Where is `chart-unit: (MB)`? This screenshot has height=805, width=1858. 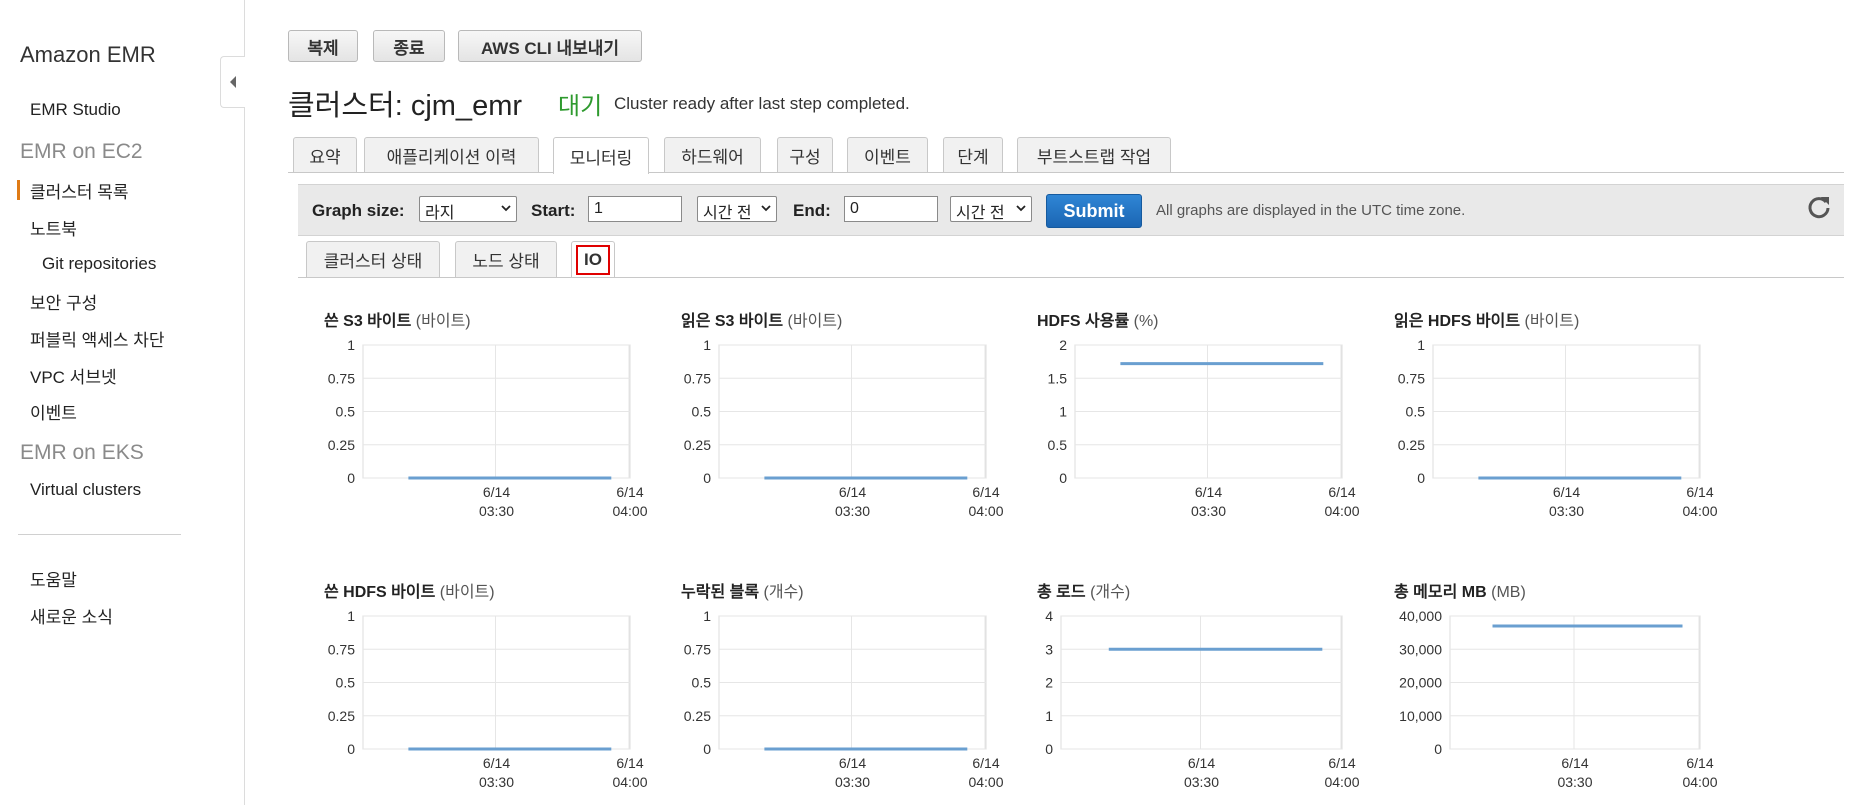
chart-unit: (MB) is located at coordinates (1508, 592).